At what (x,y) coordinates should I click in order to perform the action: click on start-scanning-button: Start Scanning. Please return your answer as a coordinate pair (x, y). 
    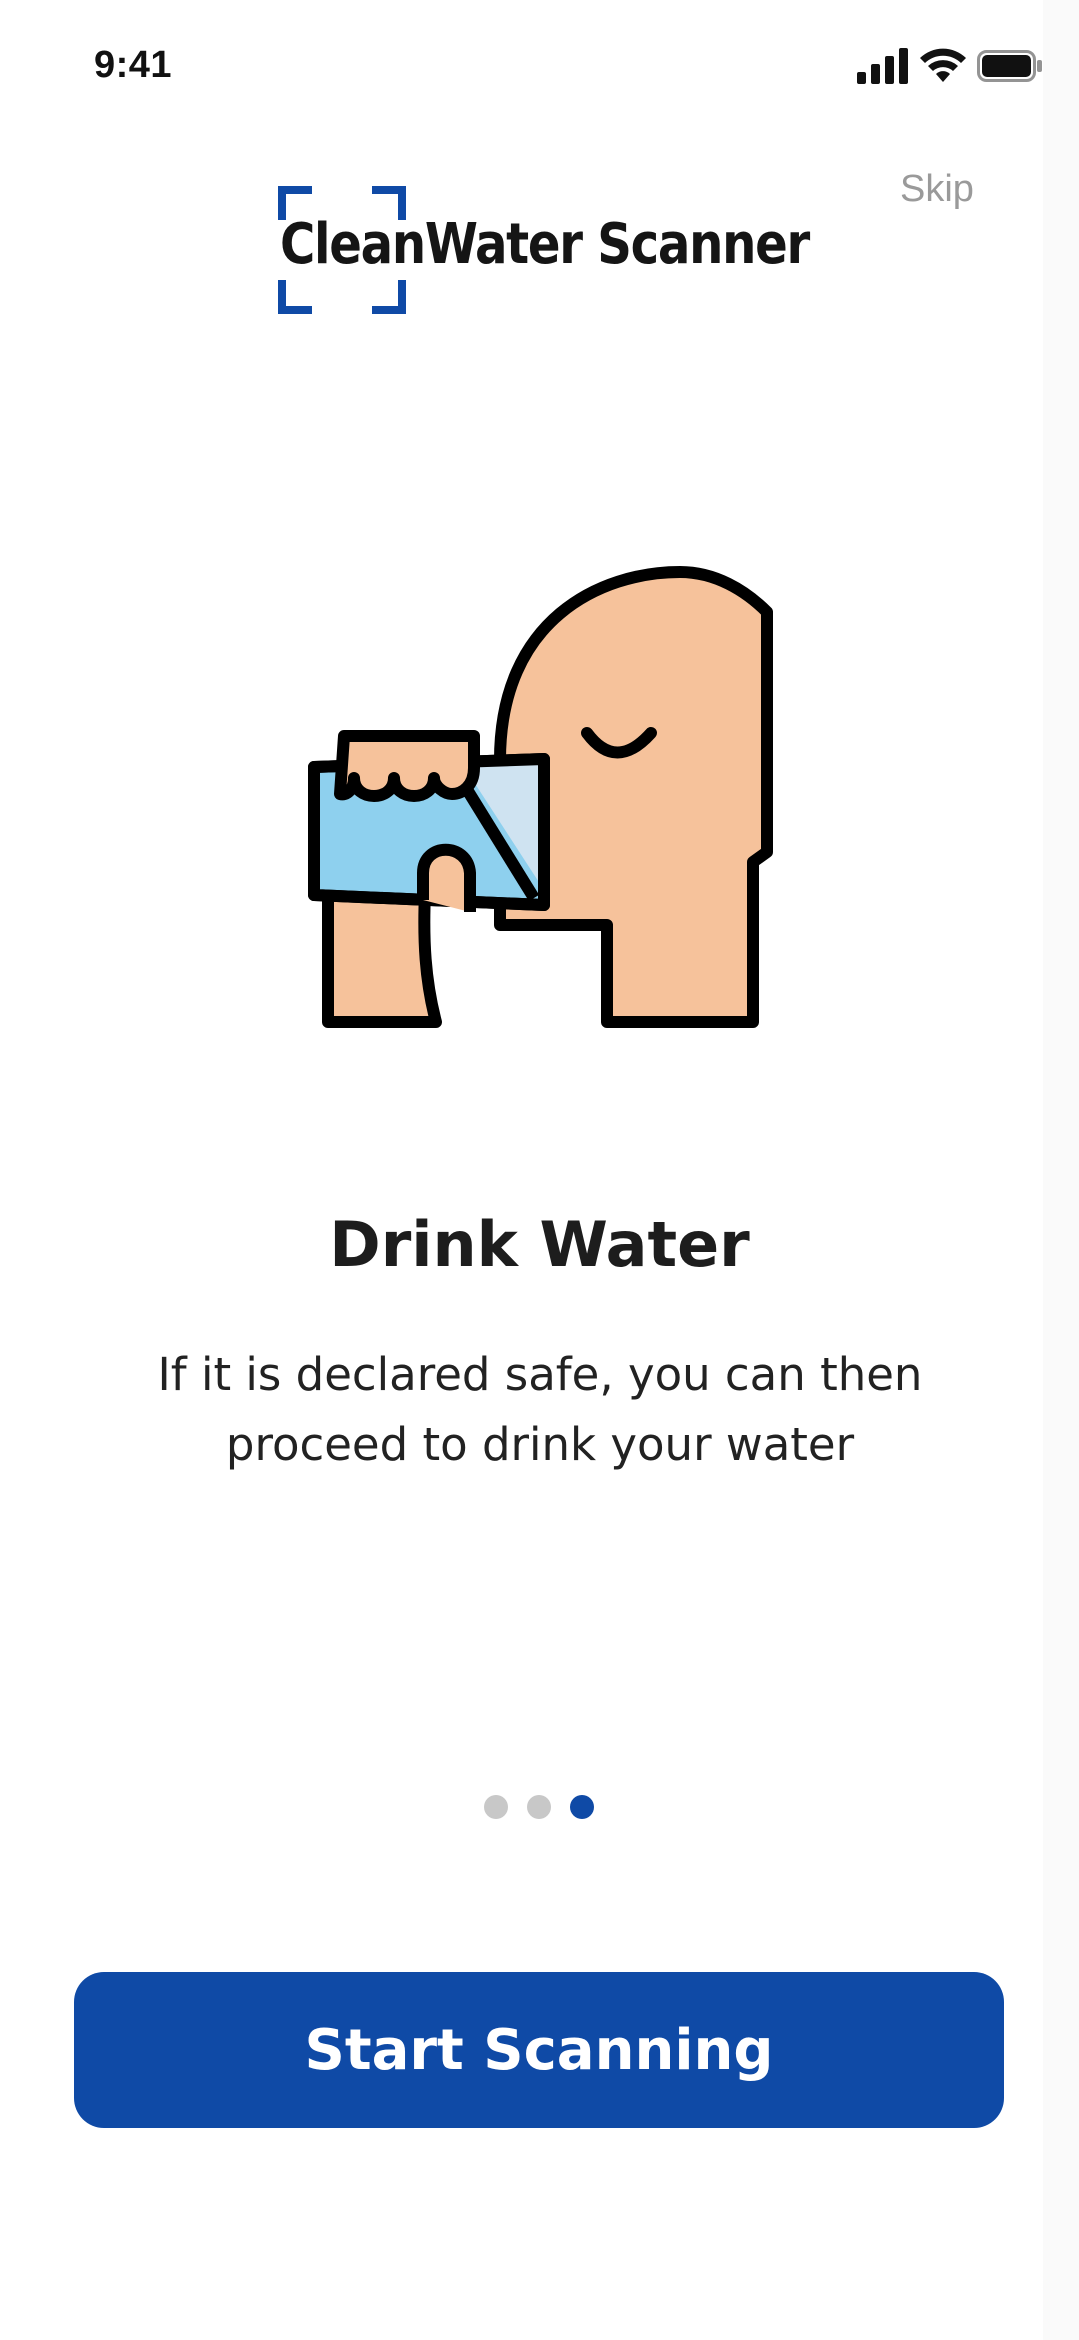
    Looking at the image, I should click on (539, 2050).